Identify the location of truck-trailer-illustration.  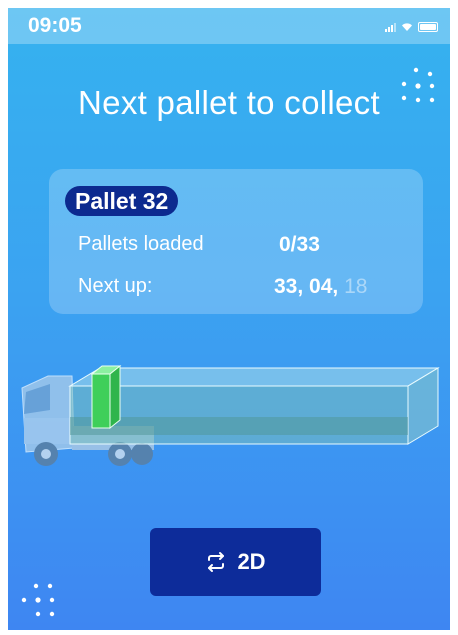
(230, 415).